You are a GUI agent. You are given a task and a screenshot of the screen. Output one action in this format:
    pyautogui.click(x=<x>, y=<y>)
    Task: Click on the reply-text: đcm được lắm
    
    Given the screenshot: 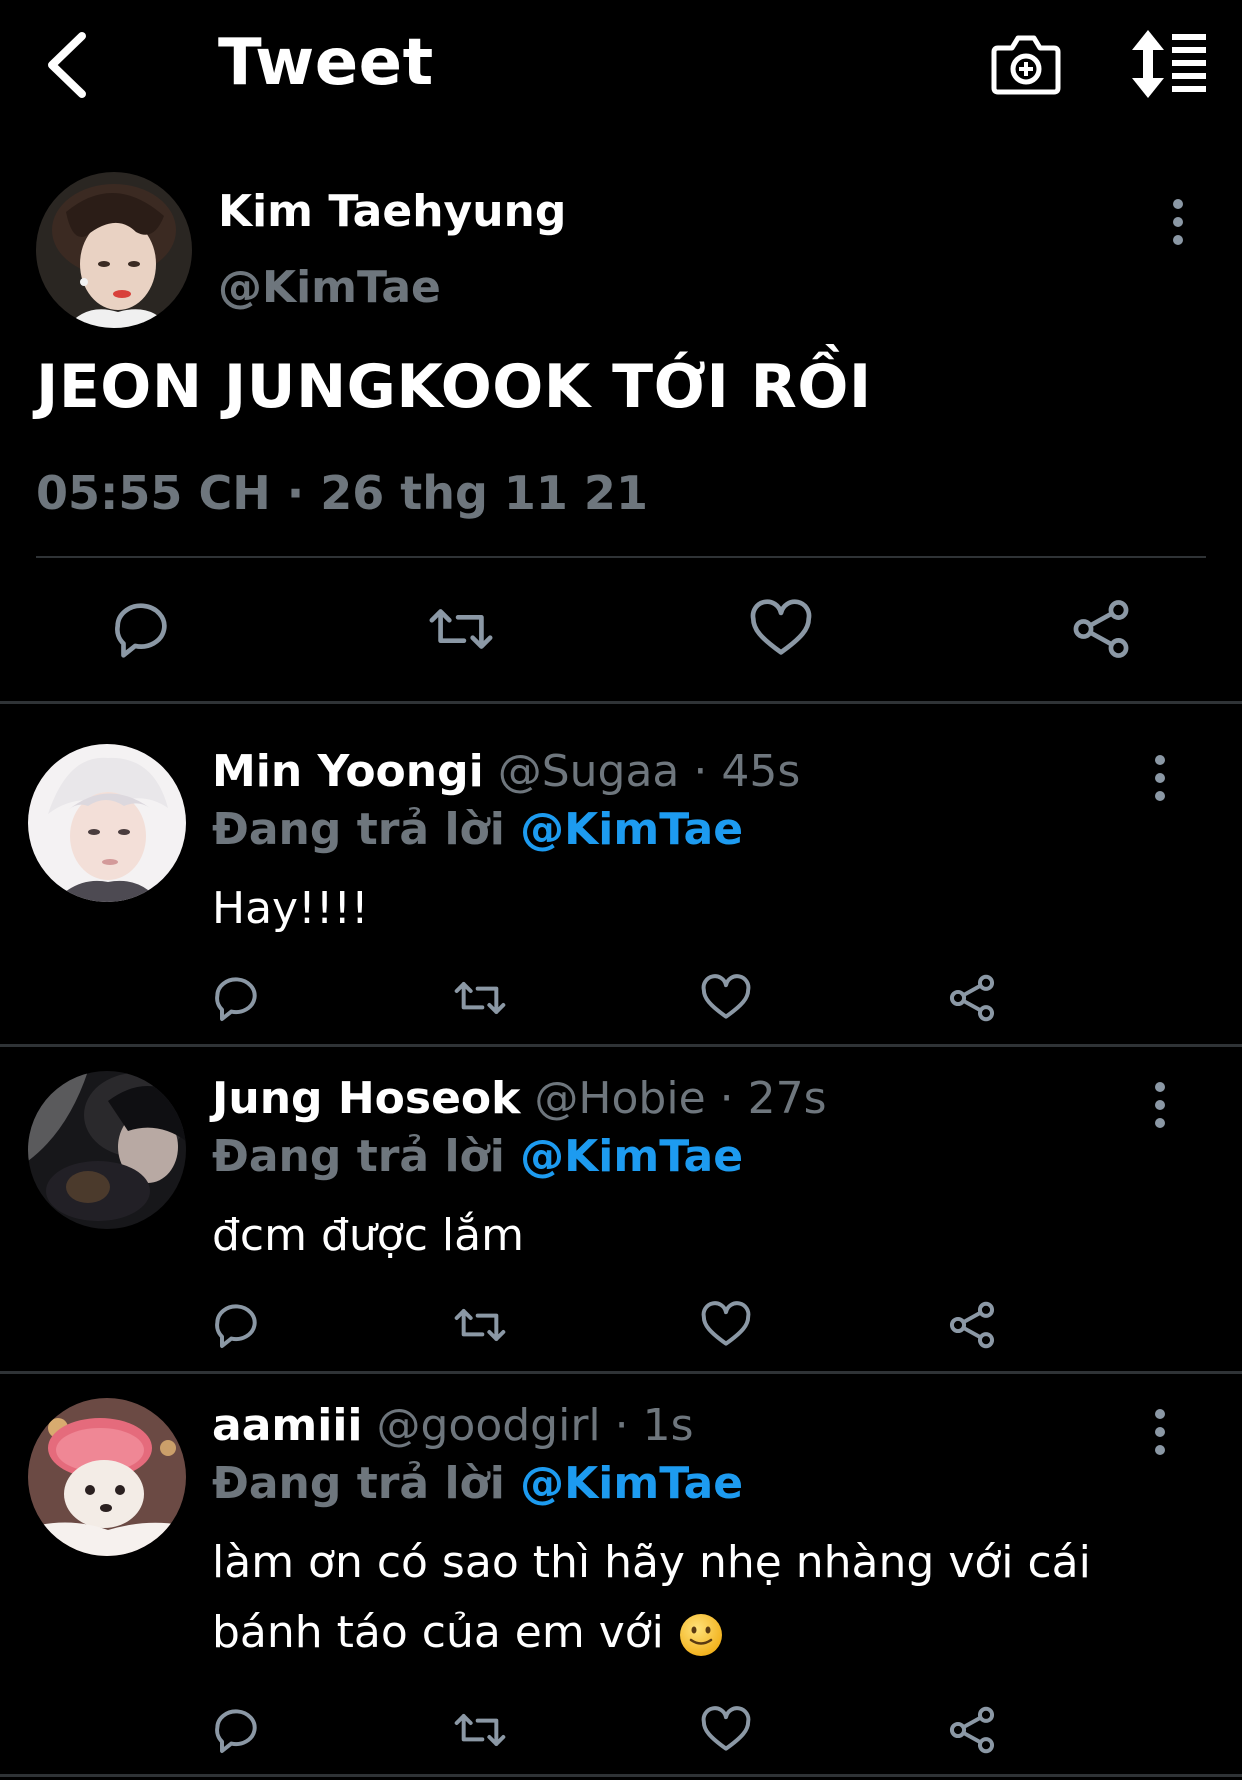 What is the action you would take?
    pyautogui.click(x=368, y=1235)
    